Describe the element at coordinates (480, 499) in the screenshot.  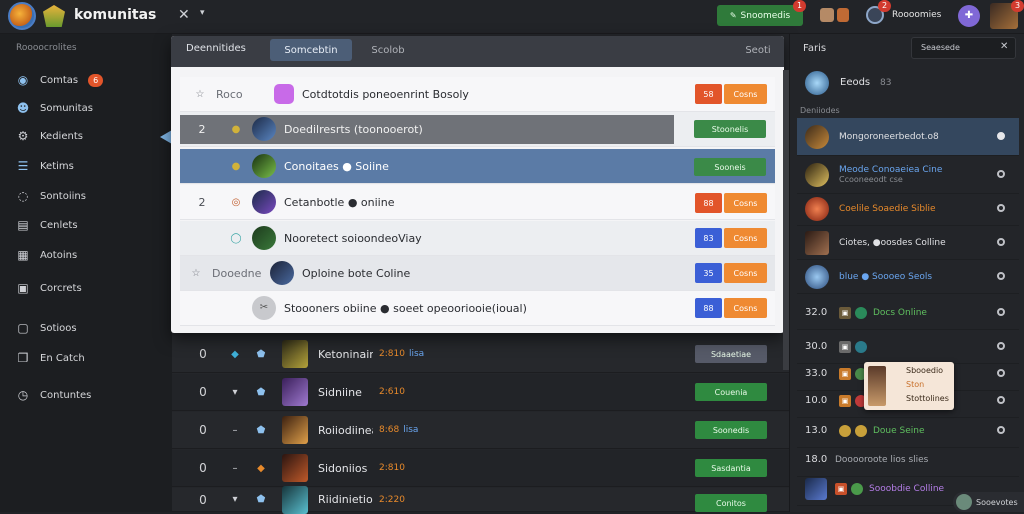
I see `table-row: 0 ▾ ⬟ Riidinietio 2:220 Conitos` at that location.